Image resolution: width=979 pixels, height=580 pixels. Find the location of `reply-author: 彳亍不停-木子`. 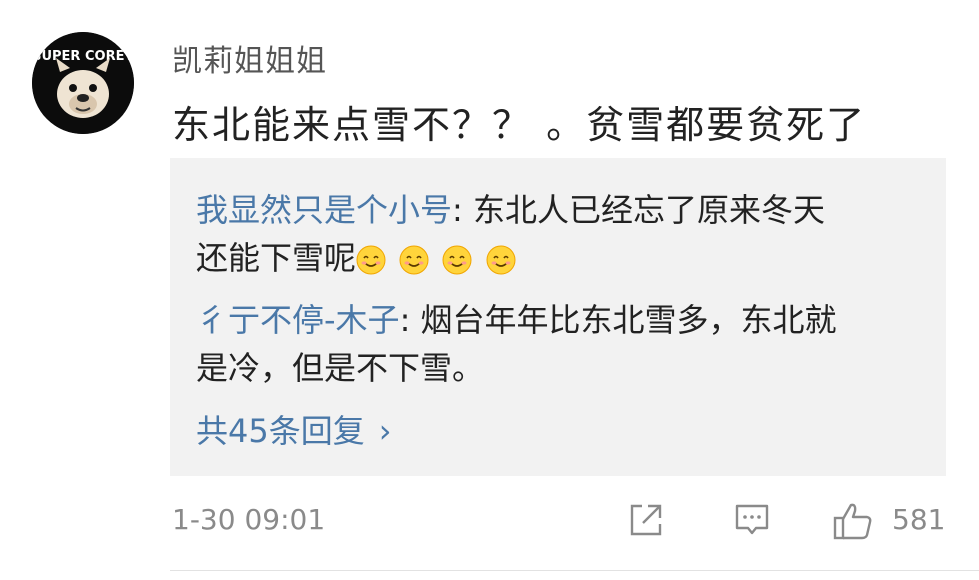

reply-author: 彳亍不停-木子 is located at coordinates (298, 320).